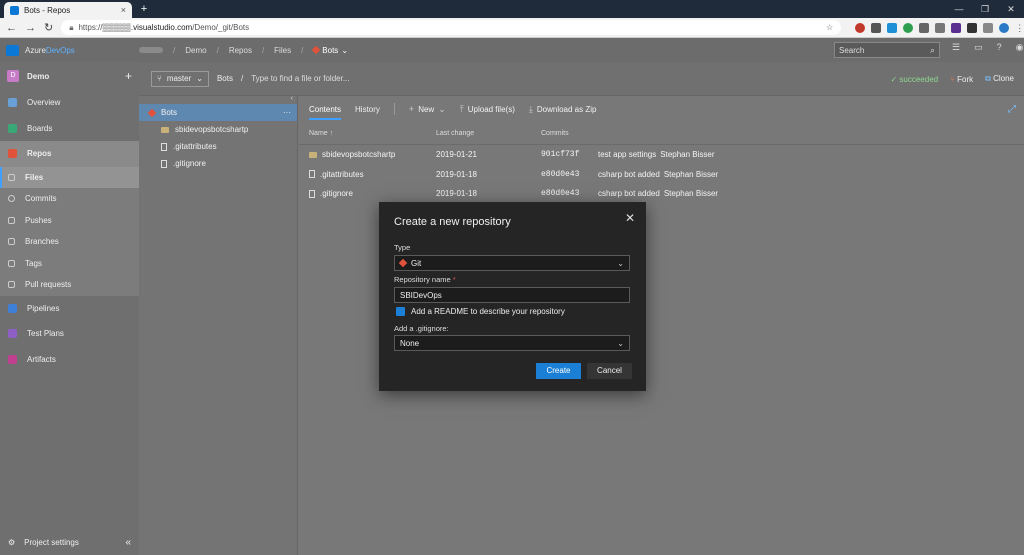  I want to click on extension-abp-icon, so click(860, 27).